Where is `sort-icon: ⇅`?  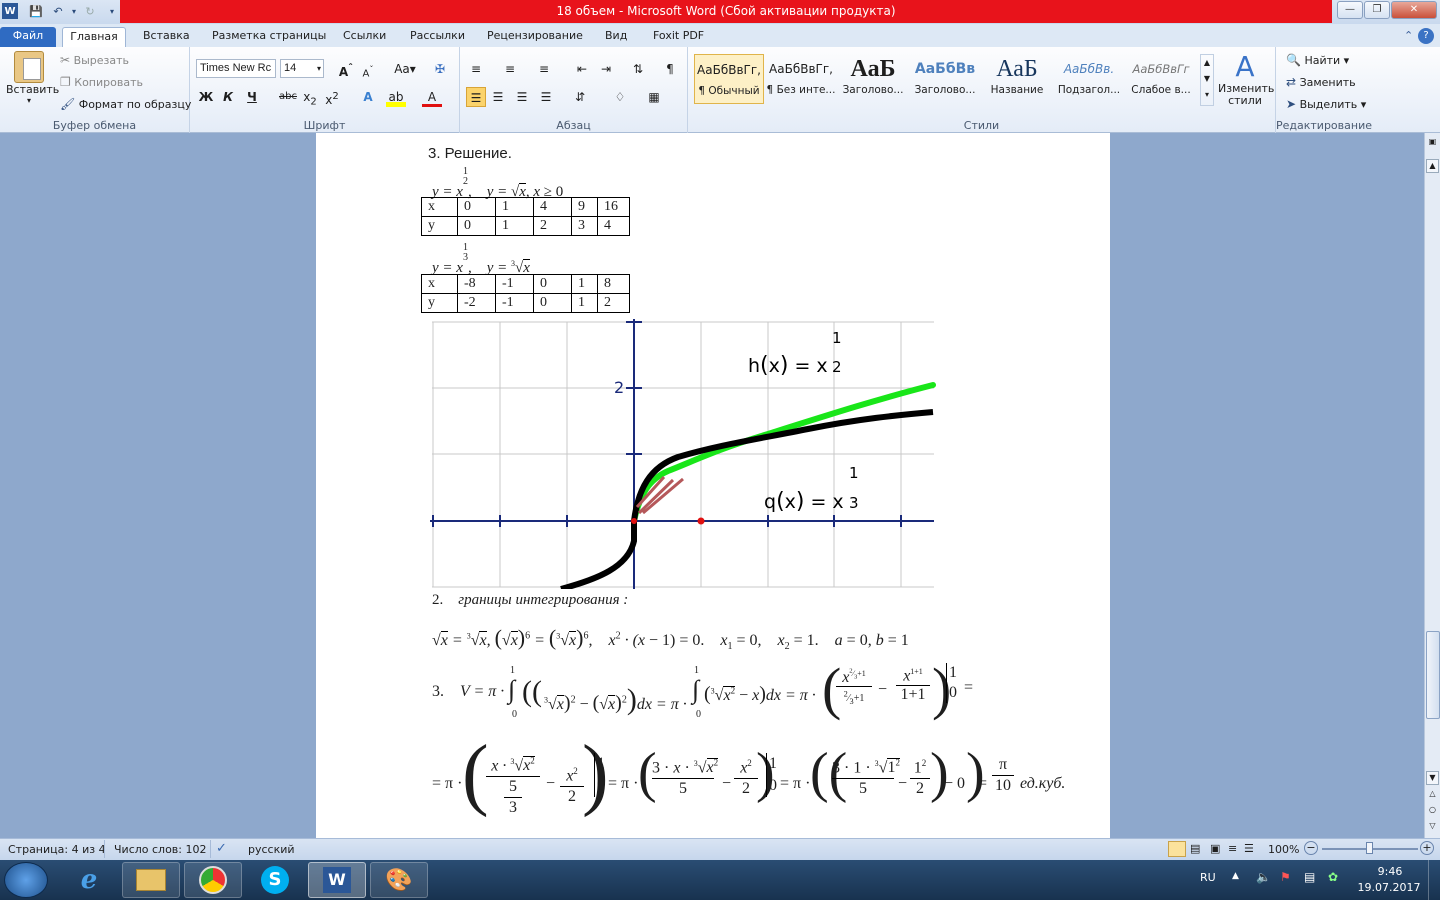
sort-icon: ⇅ is located at coordinates (638, 69).